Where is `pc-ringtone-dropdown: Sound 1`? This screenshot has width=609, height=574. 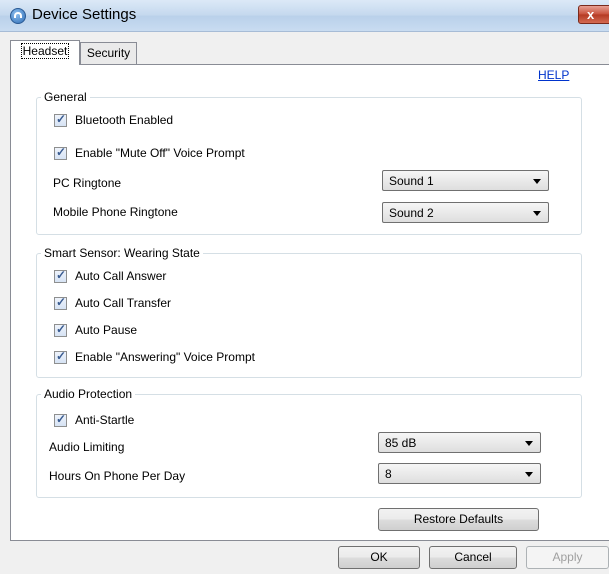
pc-ringtone-dropdown: Sound 1 is located at coordinates (465, 180).